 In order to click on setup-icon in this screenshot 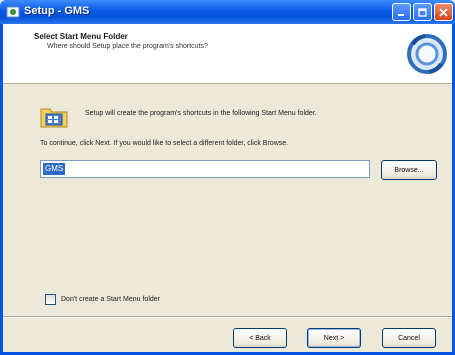, I will do `click(13, 12)`.